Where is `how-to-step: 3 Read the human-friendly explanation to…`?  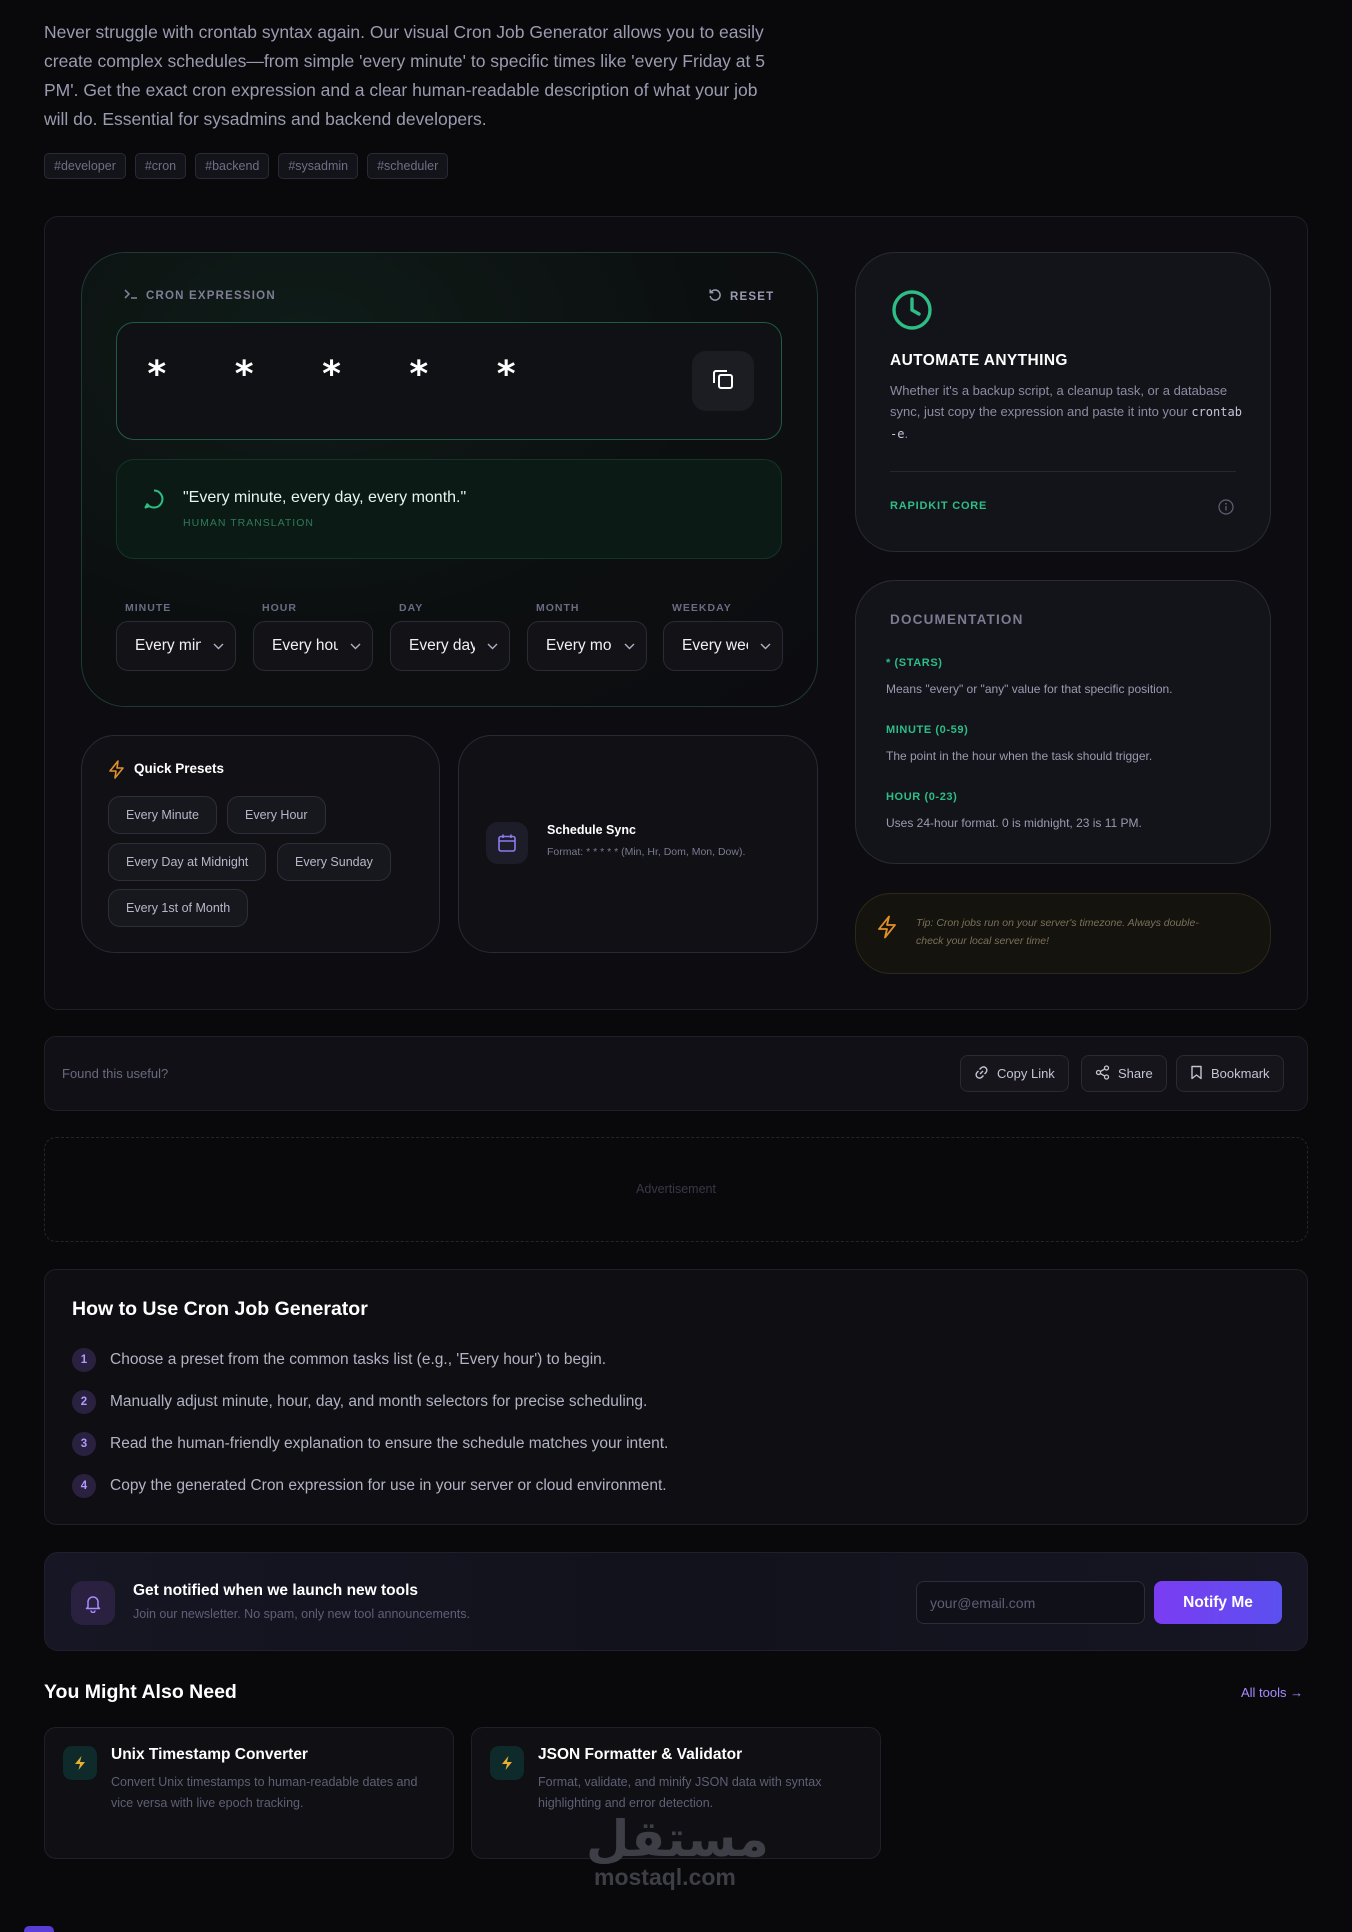 how-to-step: 3 Read the human-friendly explanation to… is located at coordinates (370, 1444).